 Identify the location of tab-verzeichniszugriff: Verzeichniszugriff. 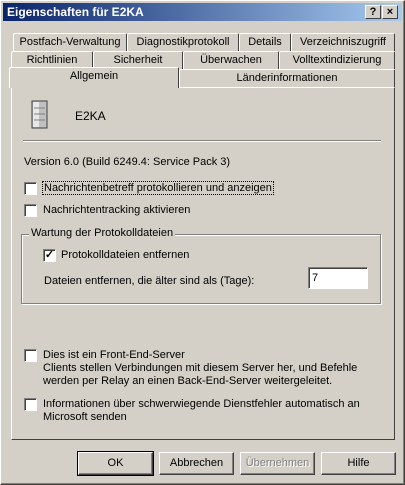
(343, 42).